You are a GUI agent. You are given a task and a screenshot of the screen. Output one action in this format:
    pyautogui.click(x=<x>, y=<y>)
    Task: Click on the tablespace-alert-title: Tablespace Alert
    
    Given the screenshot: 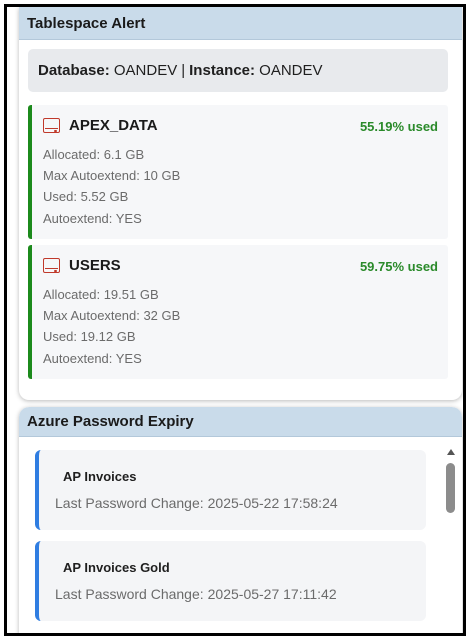 What is the action you would take?
    pyautogui.click(x=86, y=23)
    